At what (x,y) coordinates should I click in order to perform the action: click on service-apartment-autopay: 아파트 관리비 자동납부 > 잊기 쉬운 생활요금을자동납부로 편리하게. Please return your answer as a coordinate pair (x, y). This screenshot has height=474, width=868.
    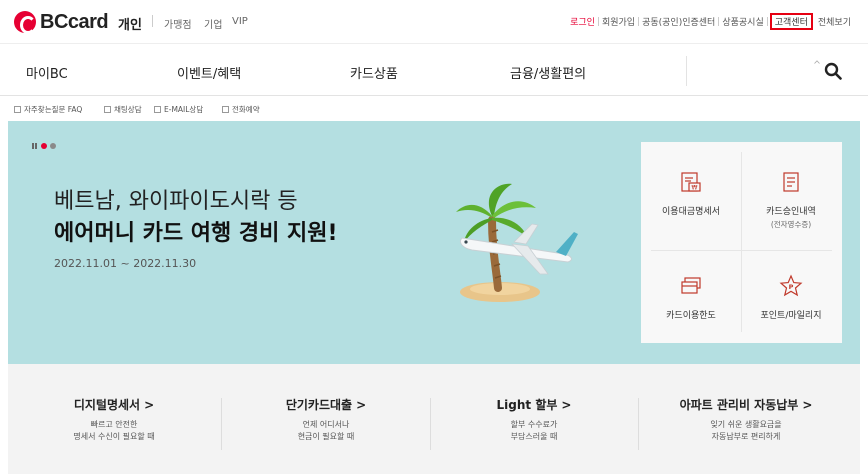
    Looking at the image, I should click on (746, 419).